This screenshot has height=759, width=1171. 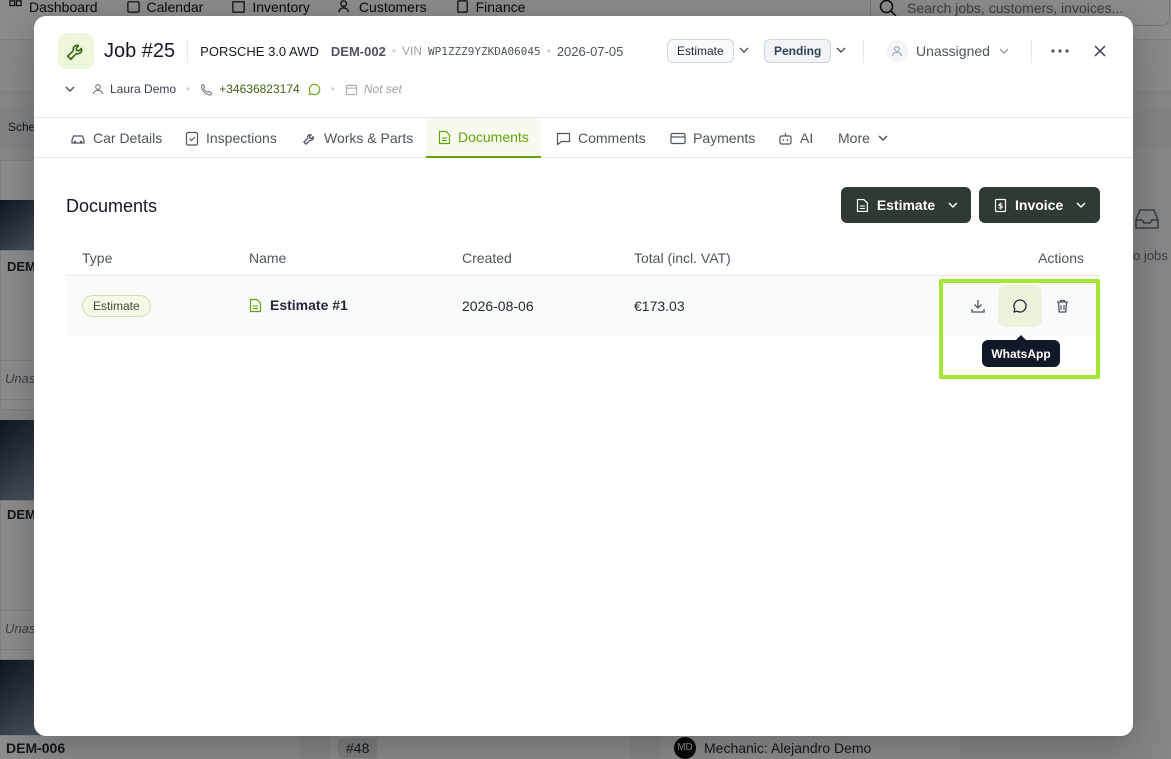 What do you see at coordinates (590, 51) in the screenshot?
I see `job-date: 2026-07-05` at bounding box center [590, 51].